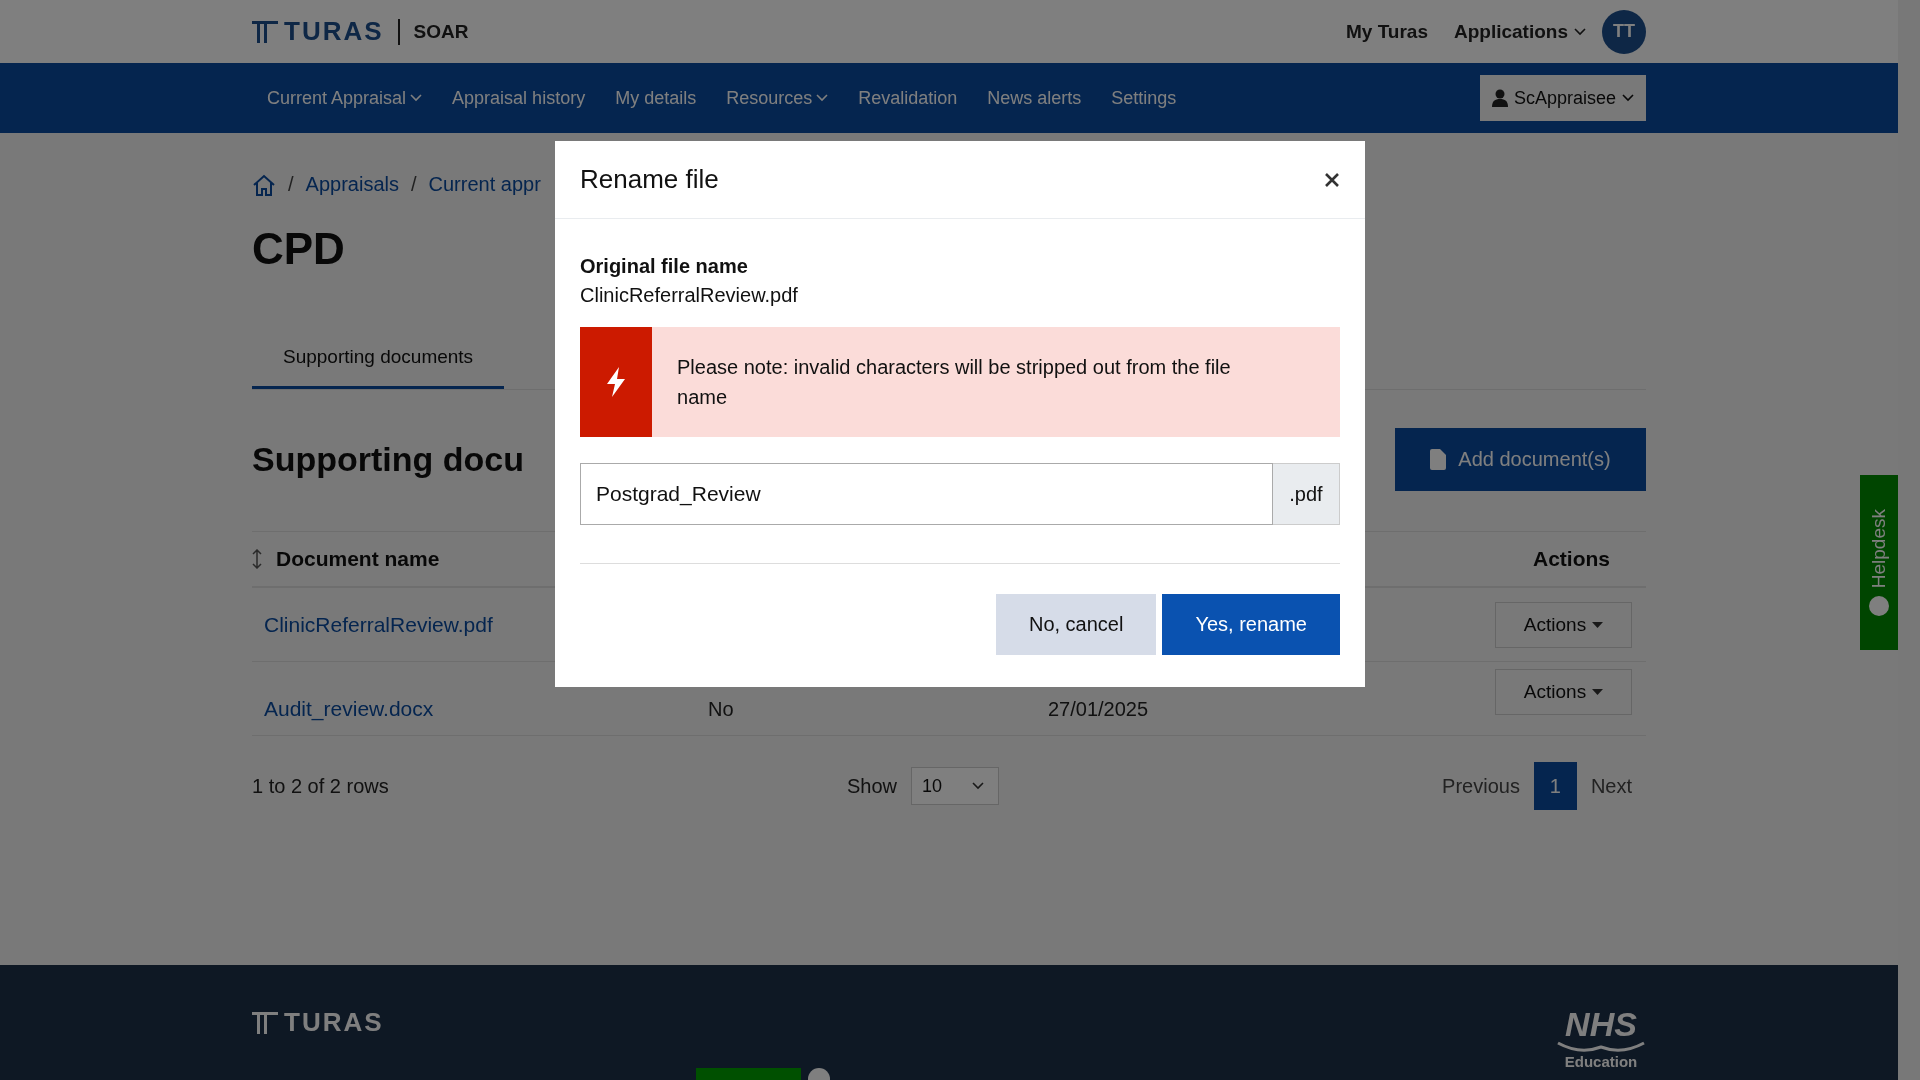 The width and height of the screenshot is (1920, 1080). I want to click on user-menu-button: ScAppraisee, so click(1562, 98).